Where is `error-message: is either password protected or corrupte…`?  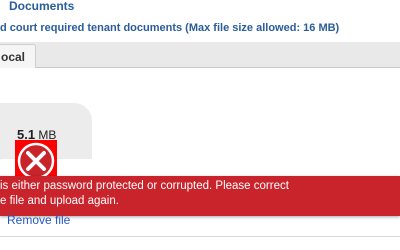
error-message: is either password protected or corrupte… is located at coordinates (144, 193).